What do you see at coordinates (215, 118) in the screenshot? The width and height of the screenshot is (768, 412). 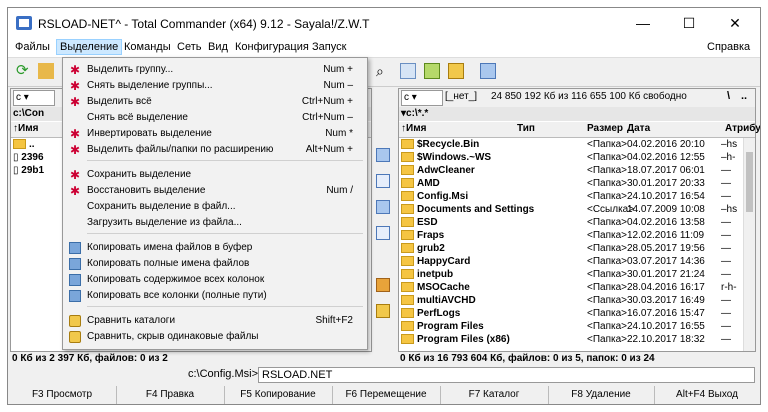 I see `menu-item: Снять всё выделение Ctrl+Num –` at bounding box center [215, 118].